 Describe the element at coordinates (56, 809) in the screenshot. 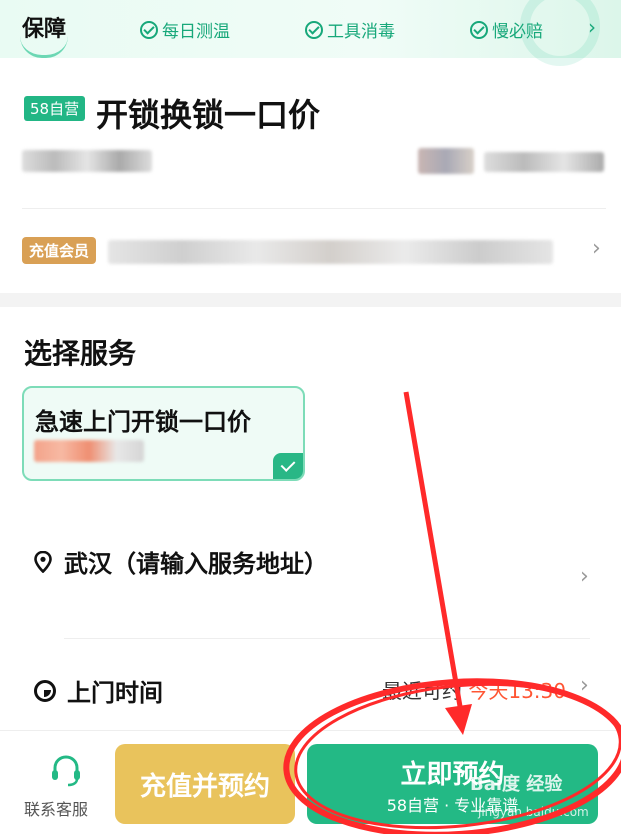

I see `customer-service-label: 联系客服` at that location.